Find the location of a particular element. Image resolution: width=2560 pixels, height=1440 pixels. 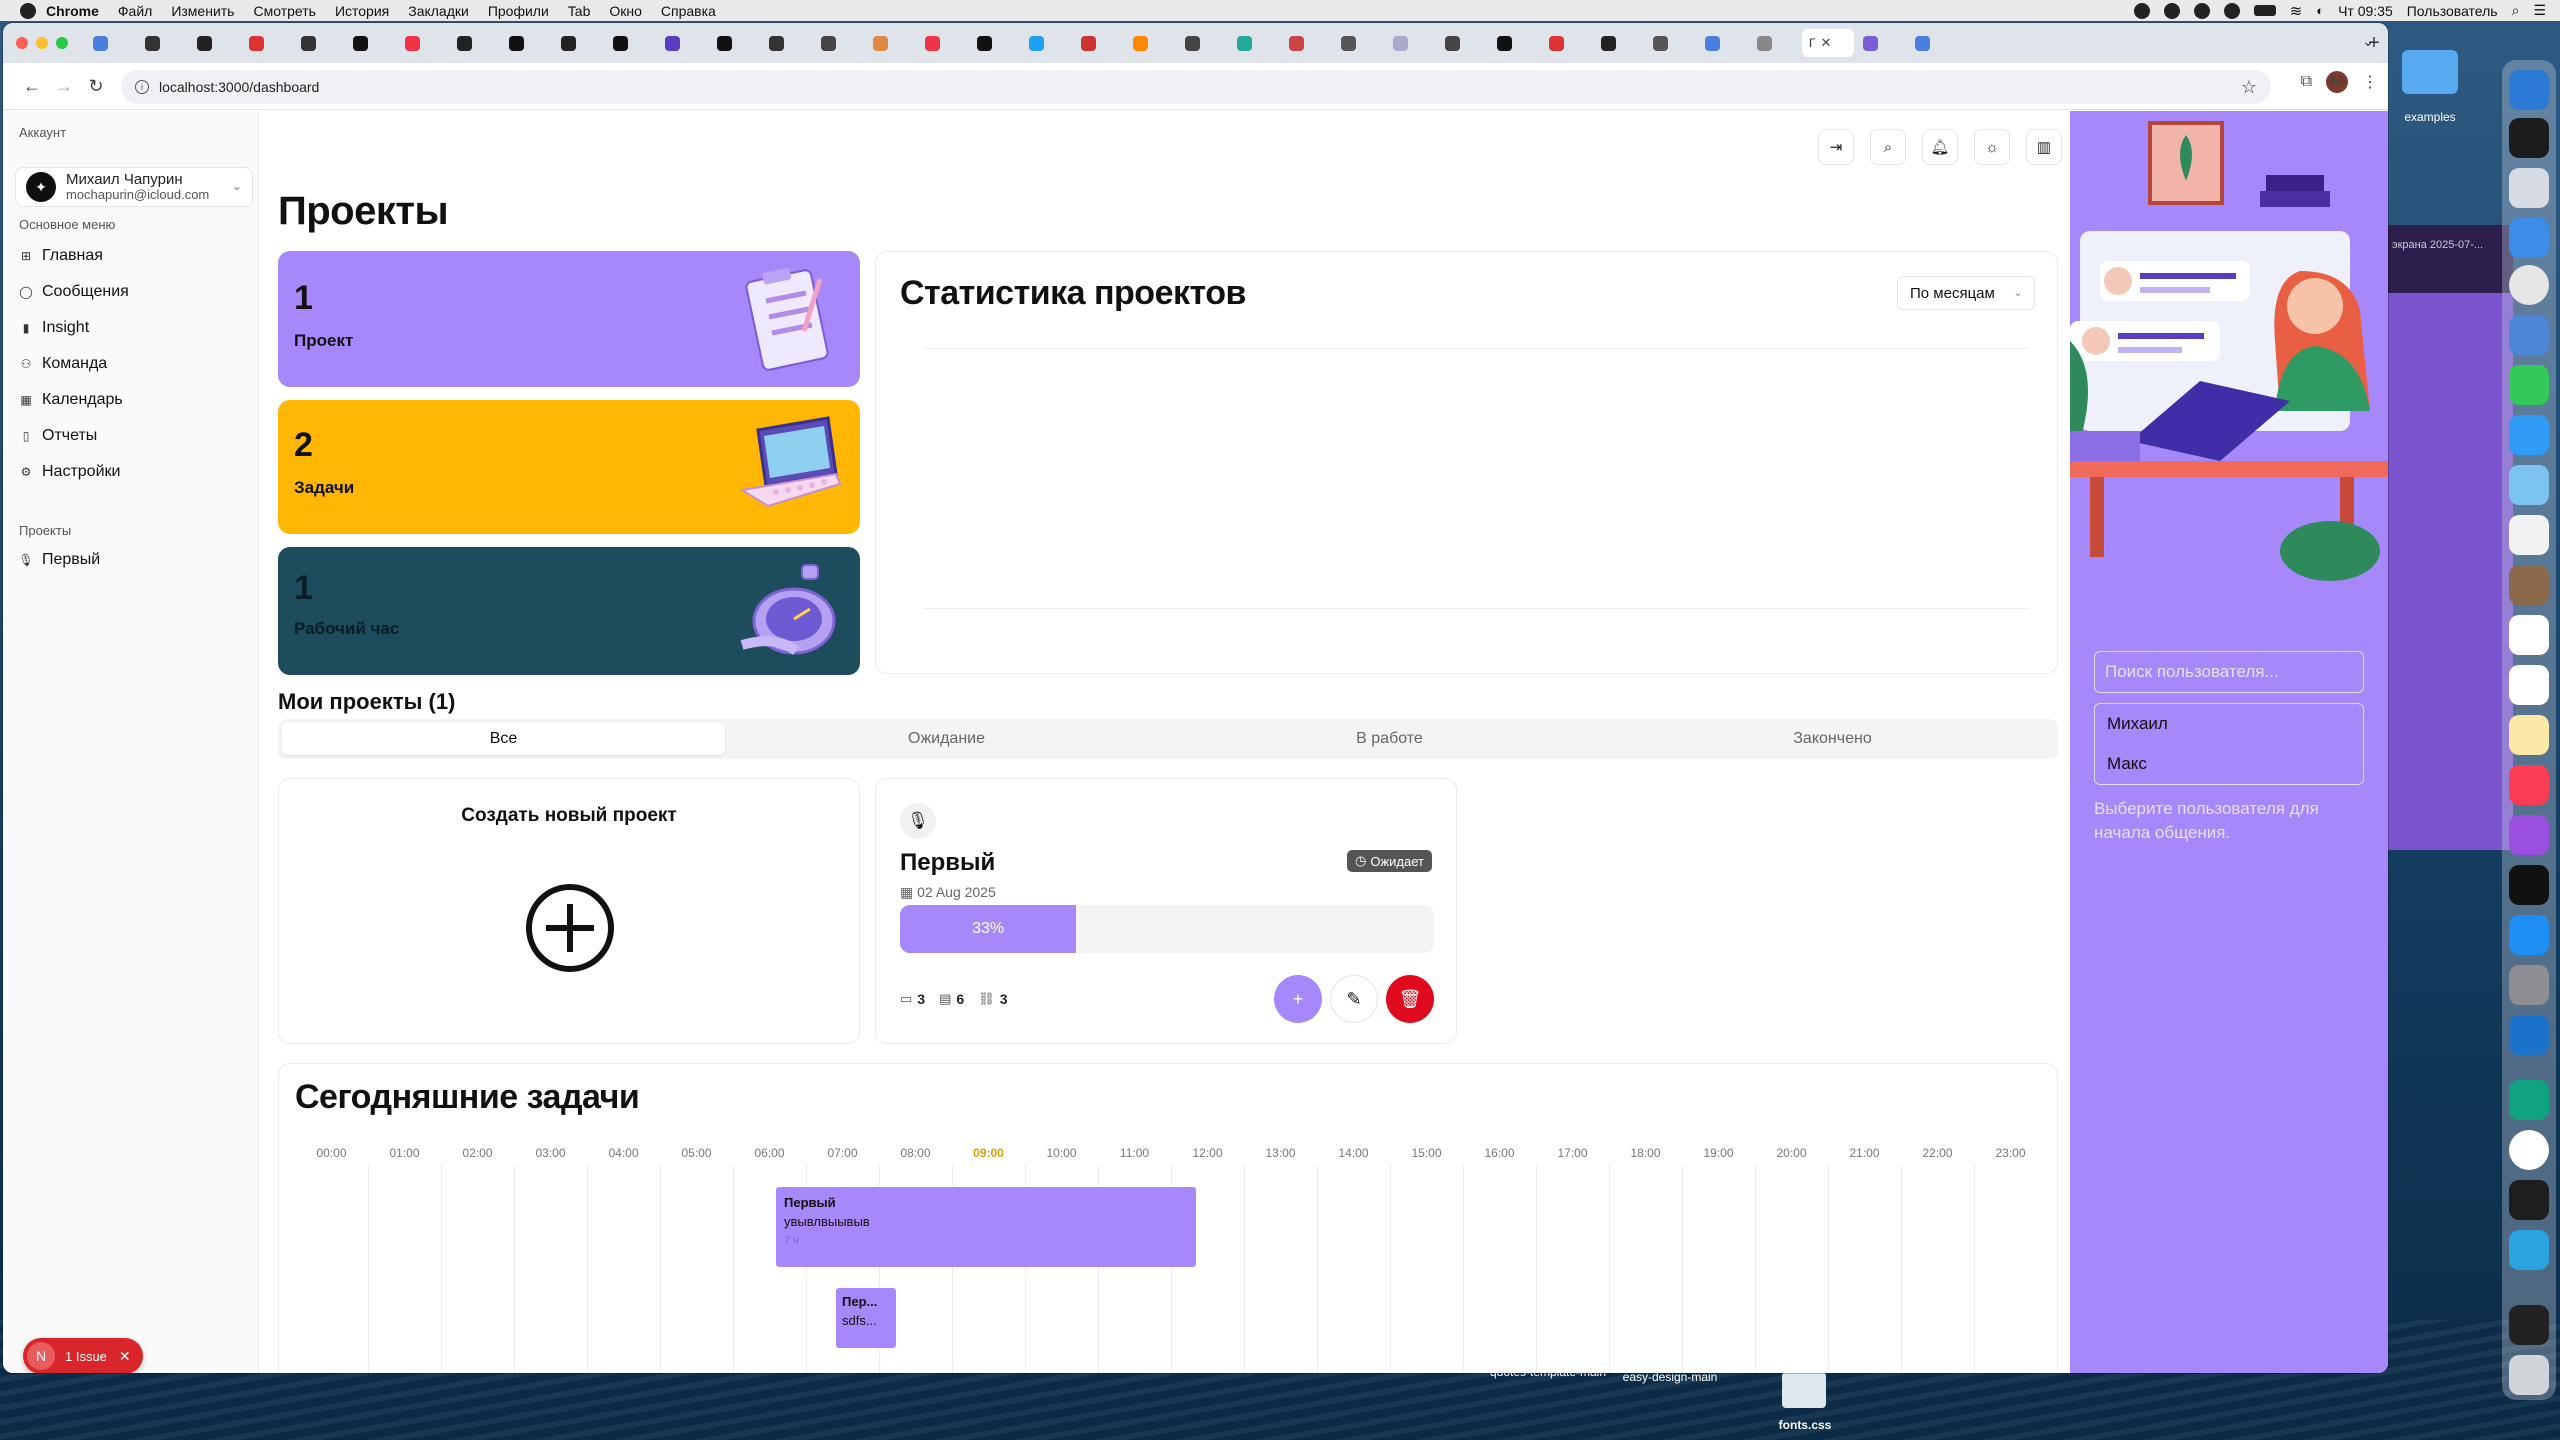

maps-icon is located at coordinates (2529, 485).